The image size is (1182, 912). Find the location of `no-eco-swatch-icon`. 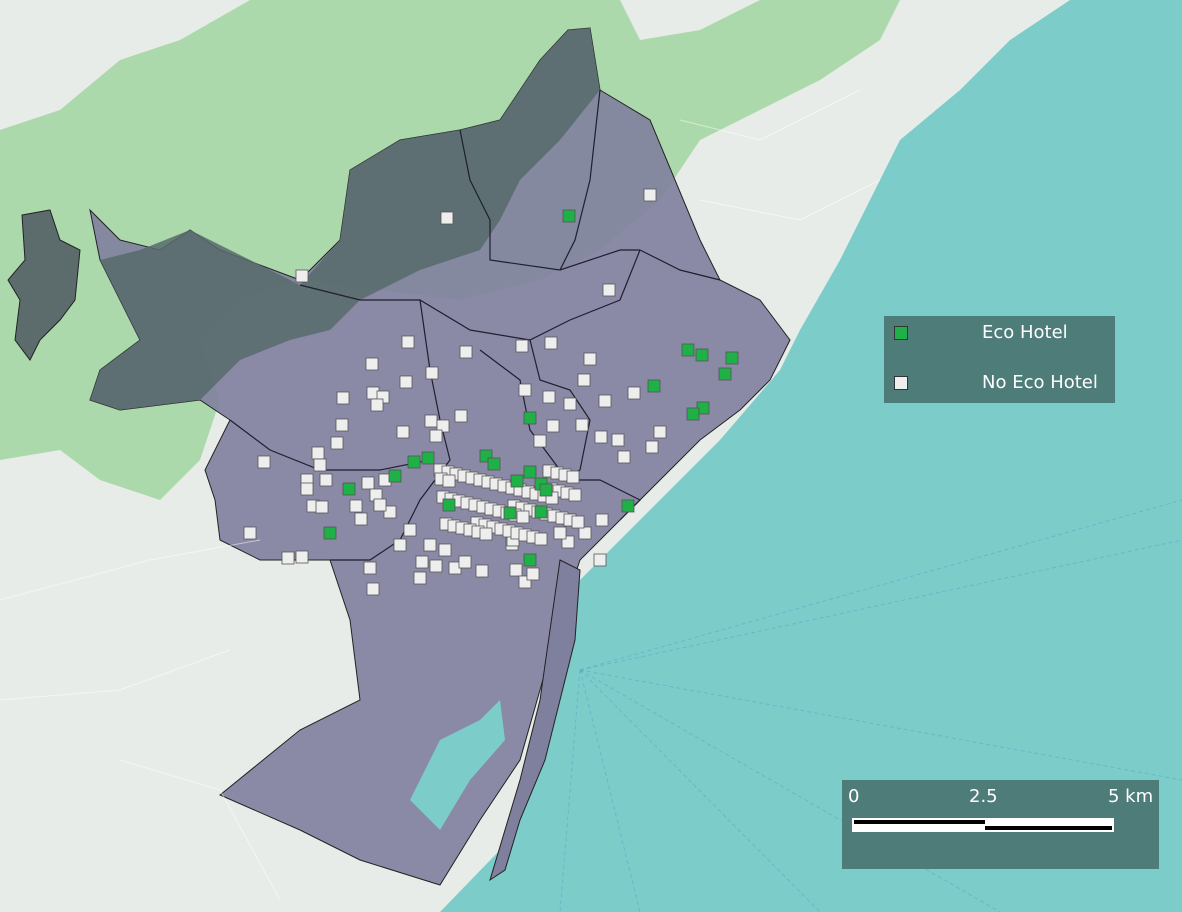

no-eco-swatch-icon is located at coordinates (901, 383).